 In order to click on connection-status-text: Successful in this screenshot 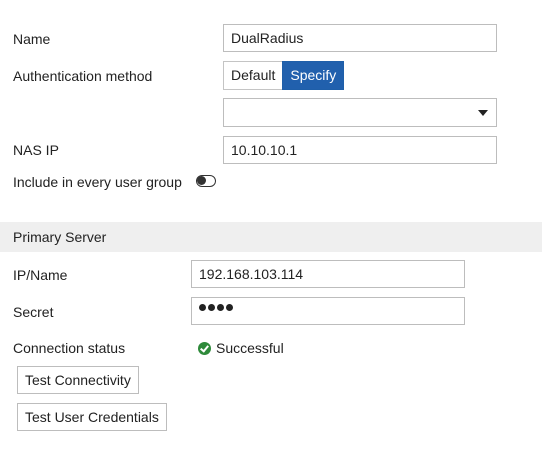, I will do `click(250, 348)`.